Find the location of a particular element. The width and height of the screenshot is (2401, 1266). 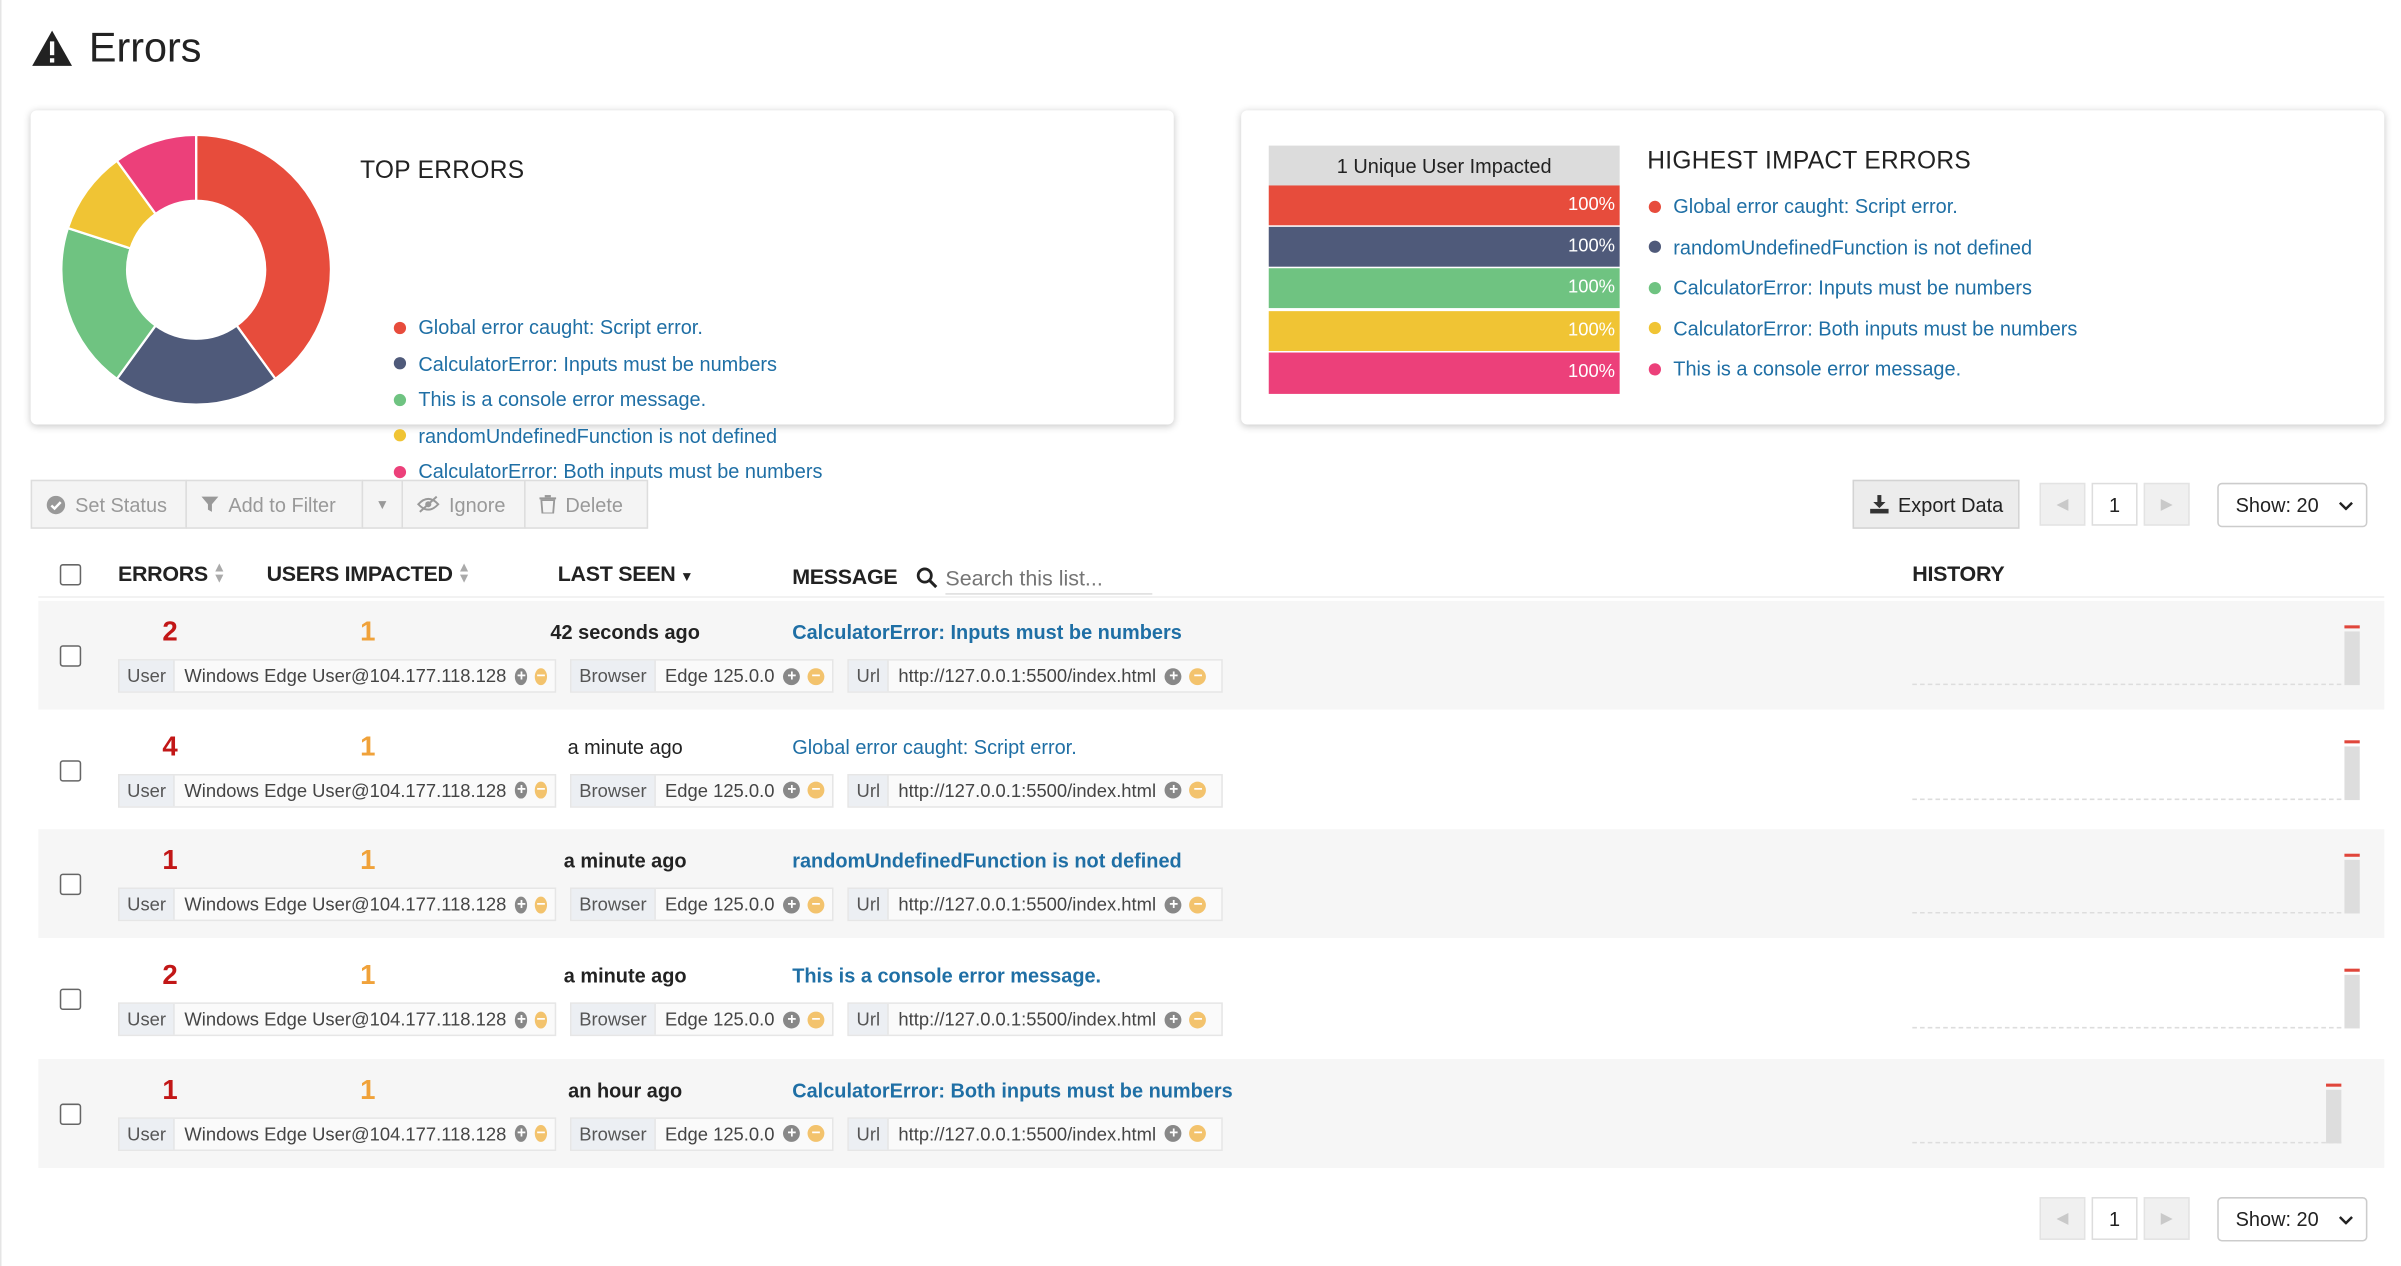

caret-right-icon: ▶ is located at coordinates (2166, 1218).